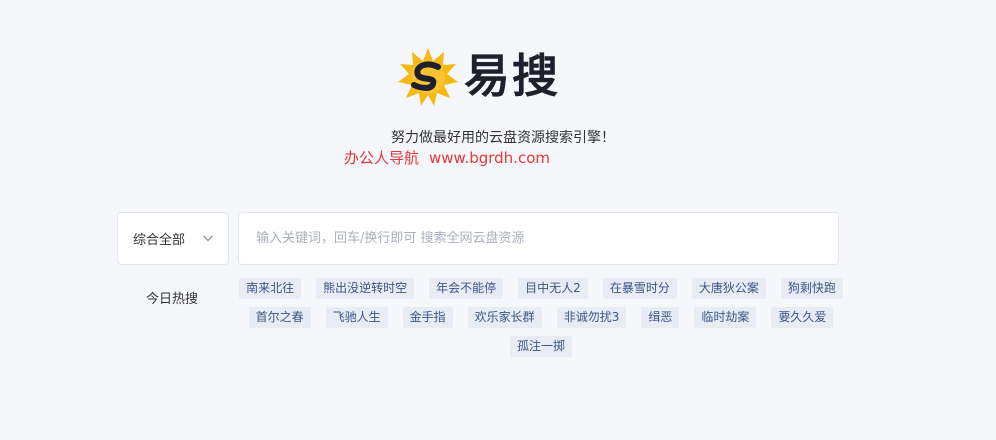 The image size is (996, 440). Describe the element at coordinates (382, 158) in the screenshot. I see `promo-name: 办公人导航` at that location.